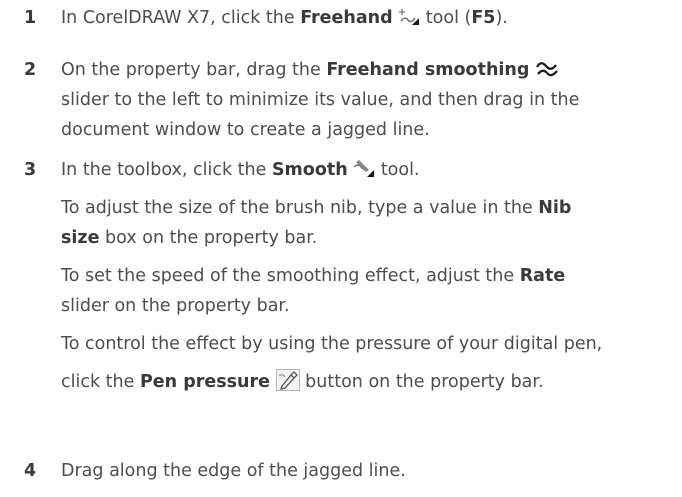 This screenshot has height=497, width=682. What do you see at coordinates (547, 68) in the screenshot?
I see `freehand-smoothing-icon` at bounding box center [547, 68].